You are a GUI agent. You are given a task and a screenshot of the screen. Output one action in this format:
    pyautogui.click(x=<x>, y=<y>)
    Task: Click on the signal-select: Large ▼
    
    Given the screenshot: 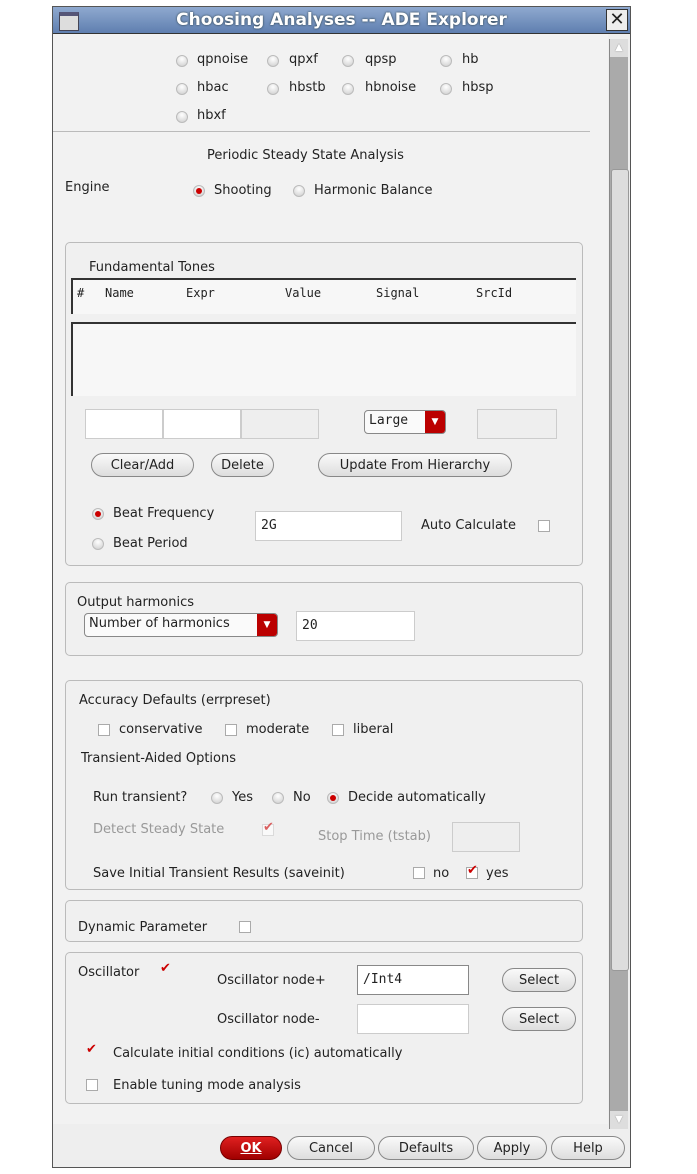 What is the action you would take?
    pyautogui.click(x=405, y=422)
    